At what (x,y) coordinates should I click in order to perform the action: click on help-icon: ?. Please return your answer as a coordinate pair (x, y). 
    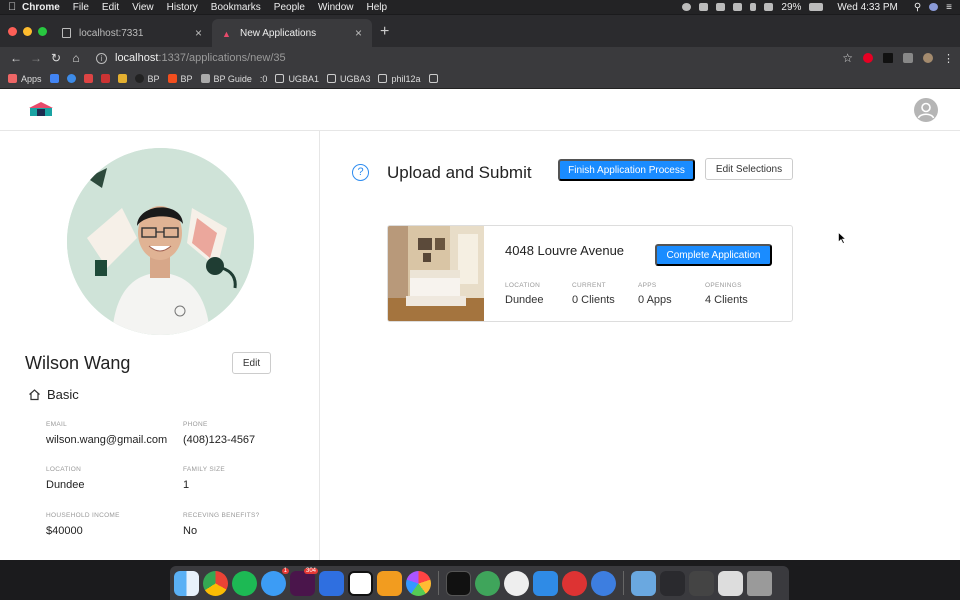
    Looking at the image, I should click on (360, 172).